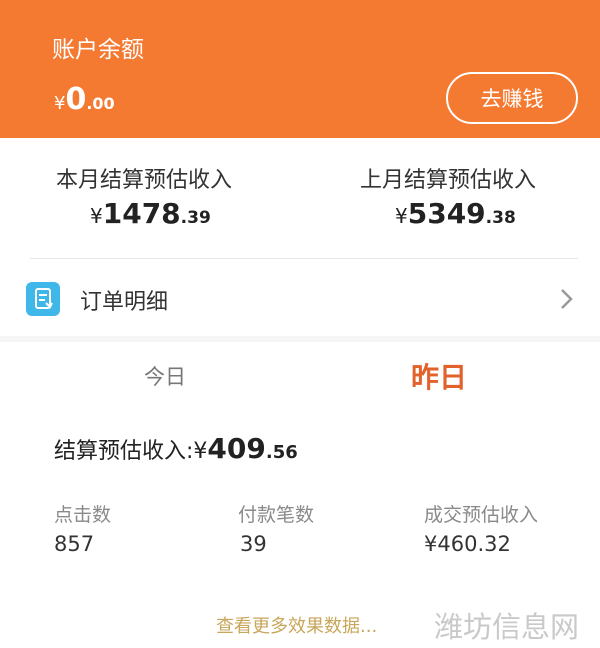 The image size is (600, 648). I want to click on last-month-value: ¥5349.38, so click(455, 213).